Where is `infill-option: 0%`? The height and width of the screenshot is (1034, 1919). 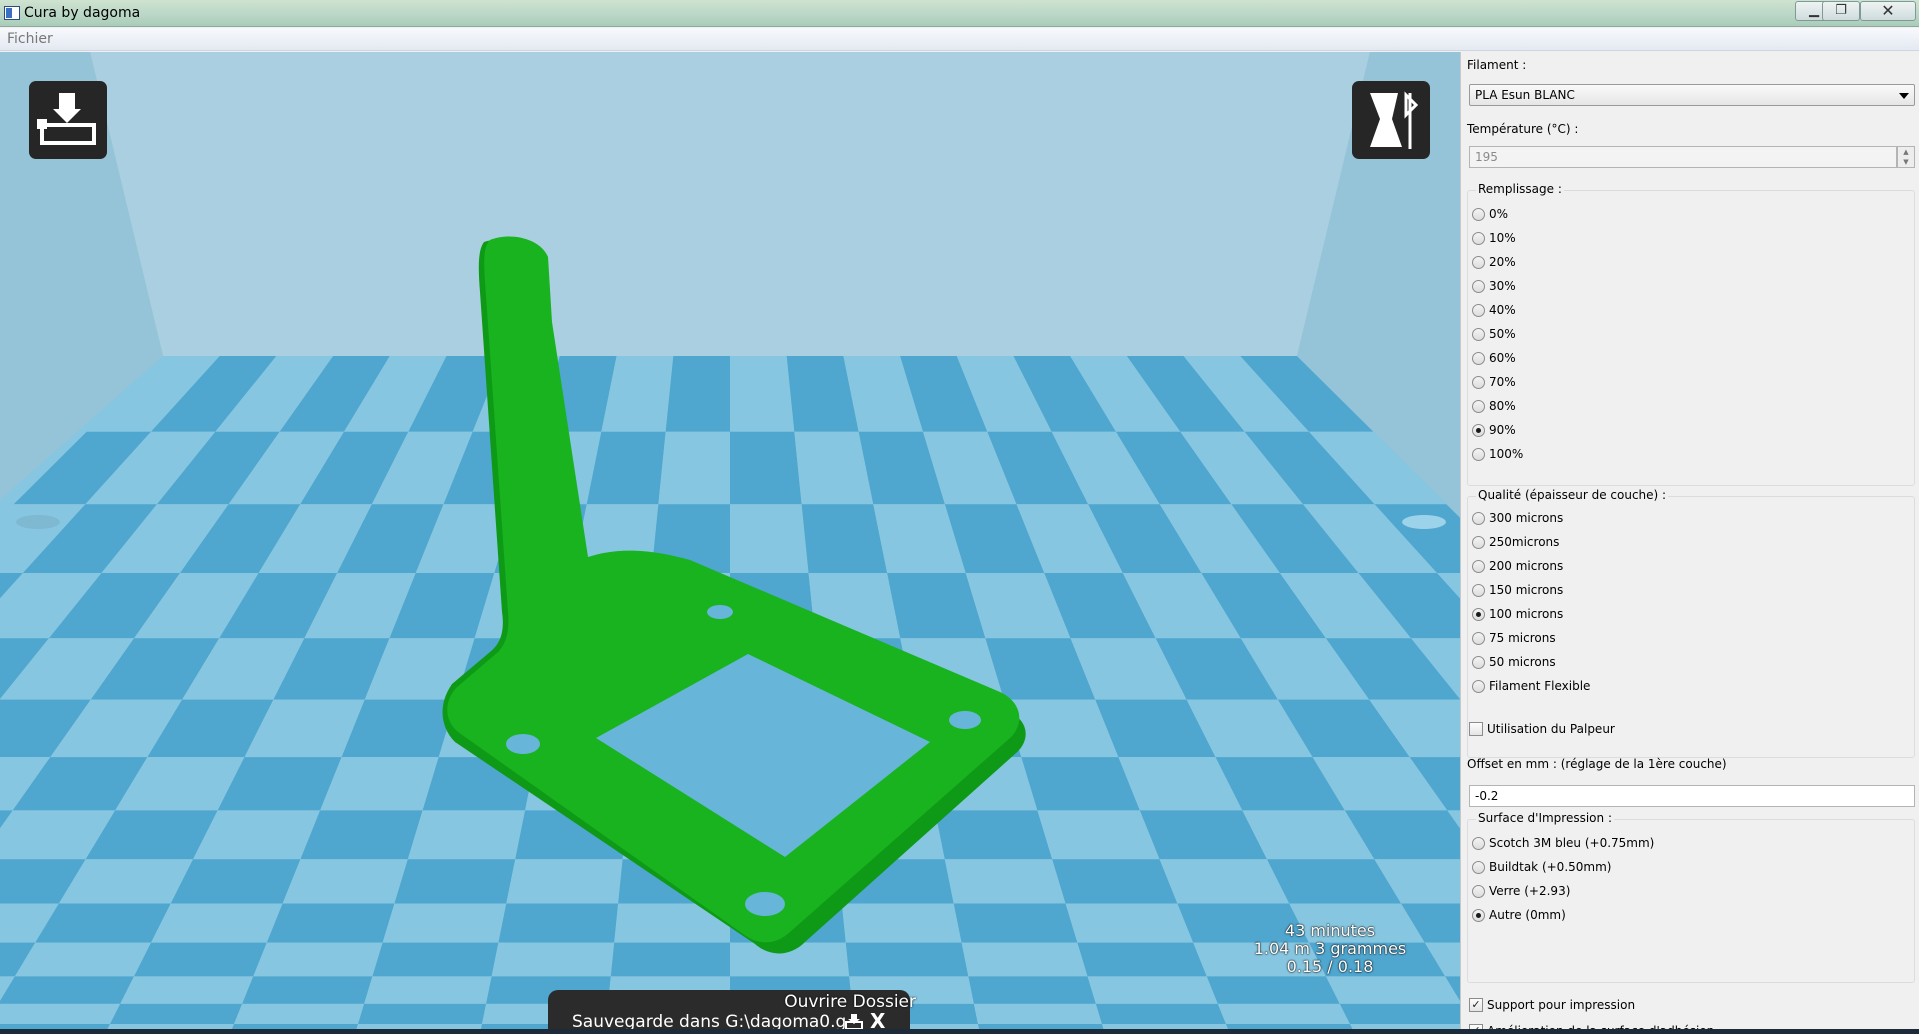 infill-option: 0% is located at coordinates (1490, 214).